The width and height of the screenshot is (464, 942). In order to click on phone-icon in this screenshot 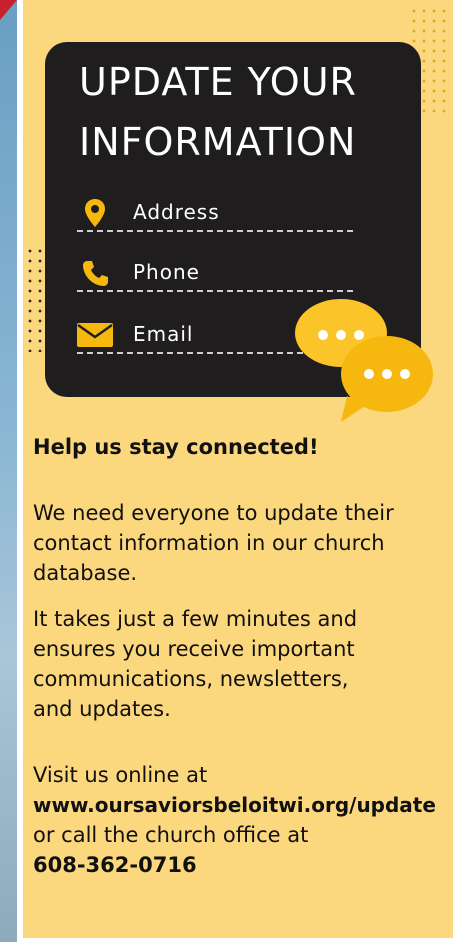, I will do `click(95, 273)`.